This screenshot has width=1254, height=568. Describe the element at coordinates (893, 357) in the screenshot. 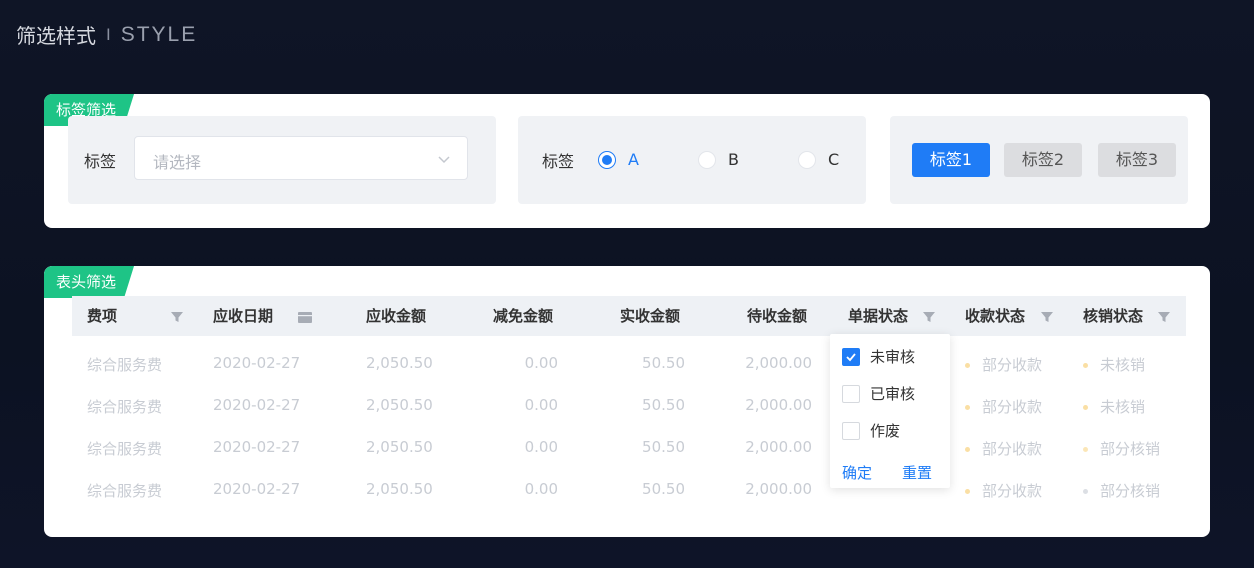

I see `filter-option-label: 未审核` at that location.